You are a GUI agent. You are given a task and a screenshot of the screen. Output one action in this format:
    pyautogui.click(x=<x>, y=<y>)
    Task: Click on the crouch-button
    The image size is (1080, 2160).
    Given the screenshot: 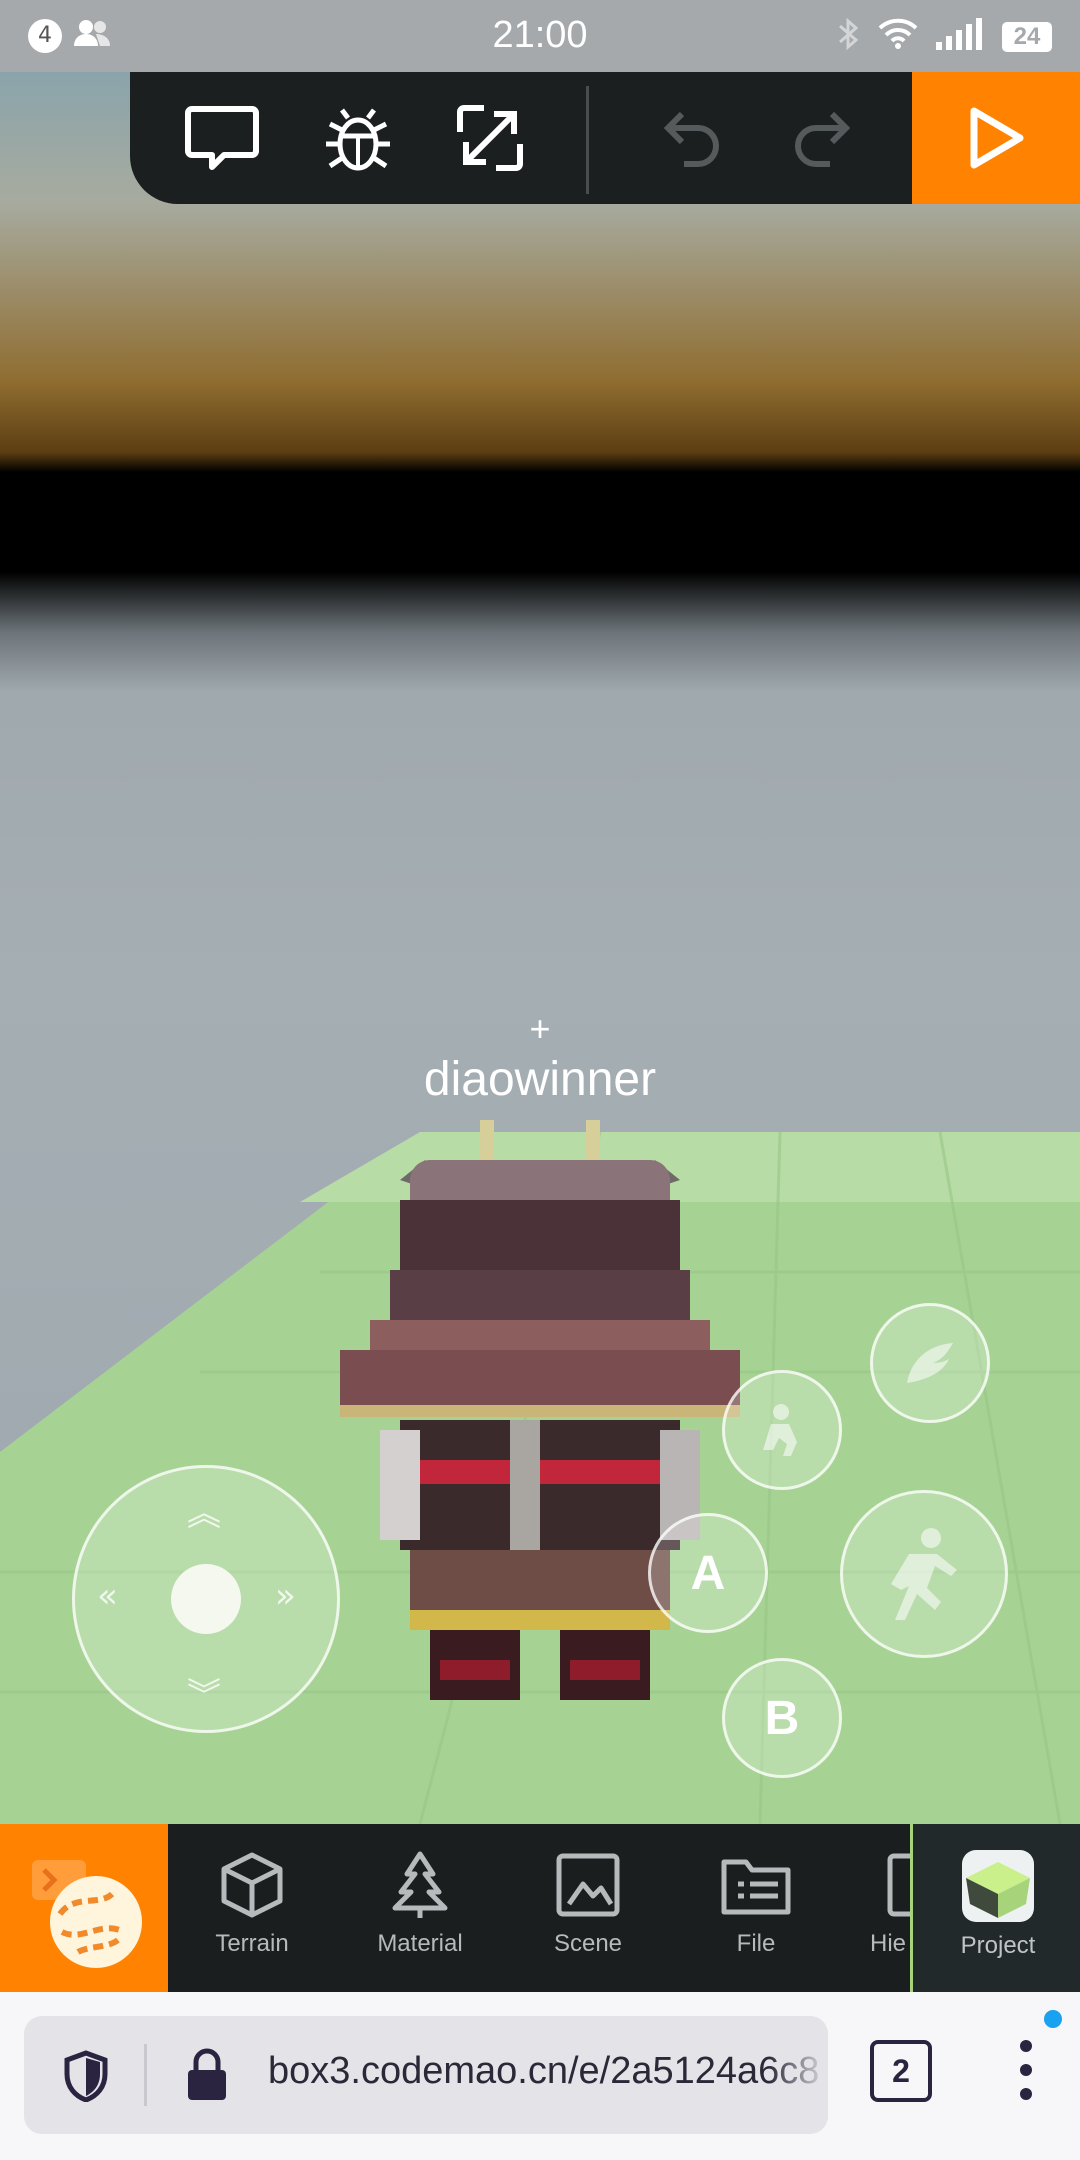 What is the action you would take?
    pyautogui.click(x=782, y=1430)
    